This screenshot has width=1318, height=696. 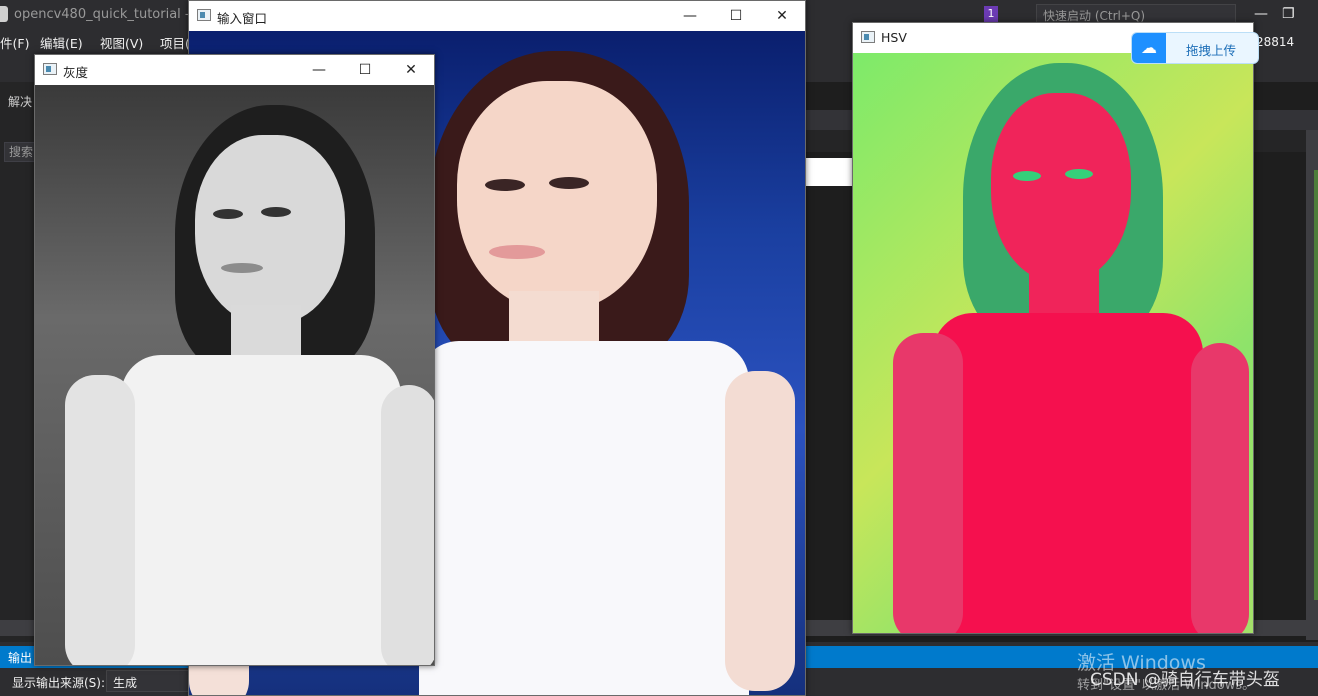 I want to click on solution-explorer-title: 解决, so click(x=20, y=102).